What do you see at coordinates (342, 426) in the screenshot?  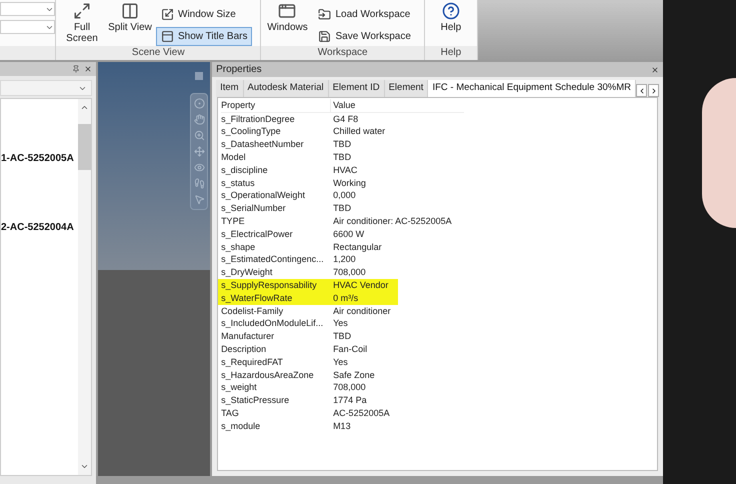 I see `table-cell-text: M13` at bounding box center [342, 426].